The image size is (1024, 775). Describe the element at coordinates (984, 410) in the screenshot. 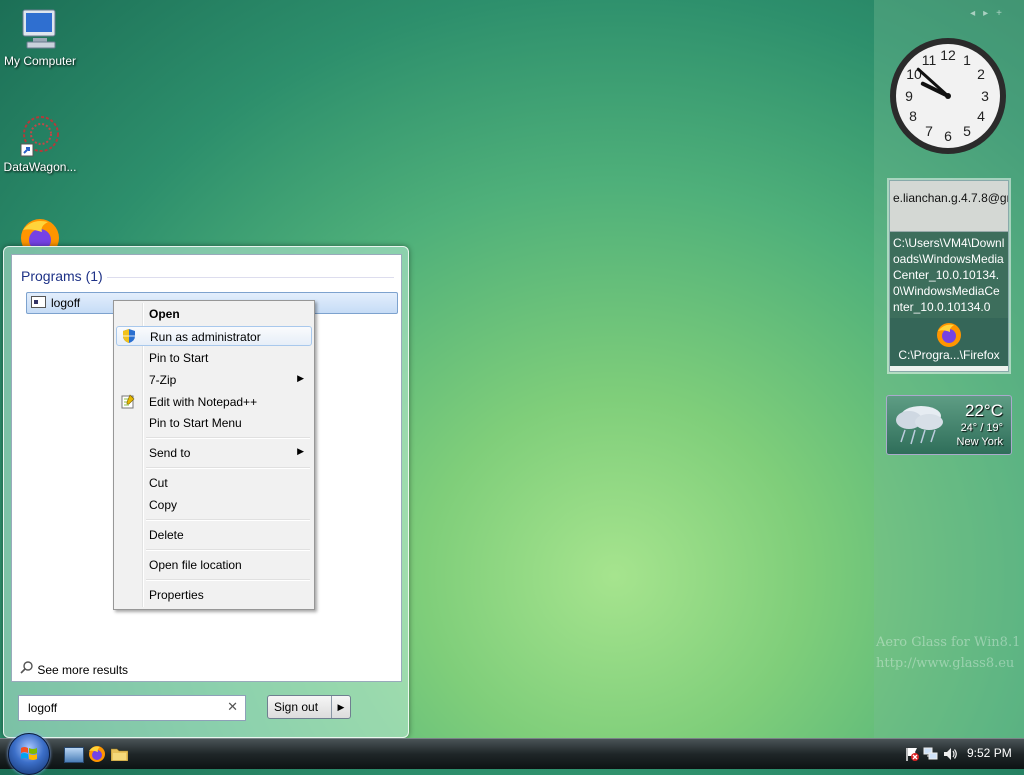

I see `weather-temp: 22°C` at that location.